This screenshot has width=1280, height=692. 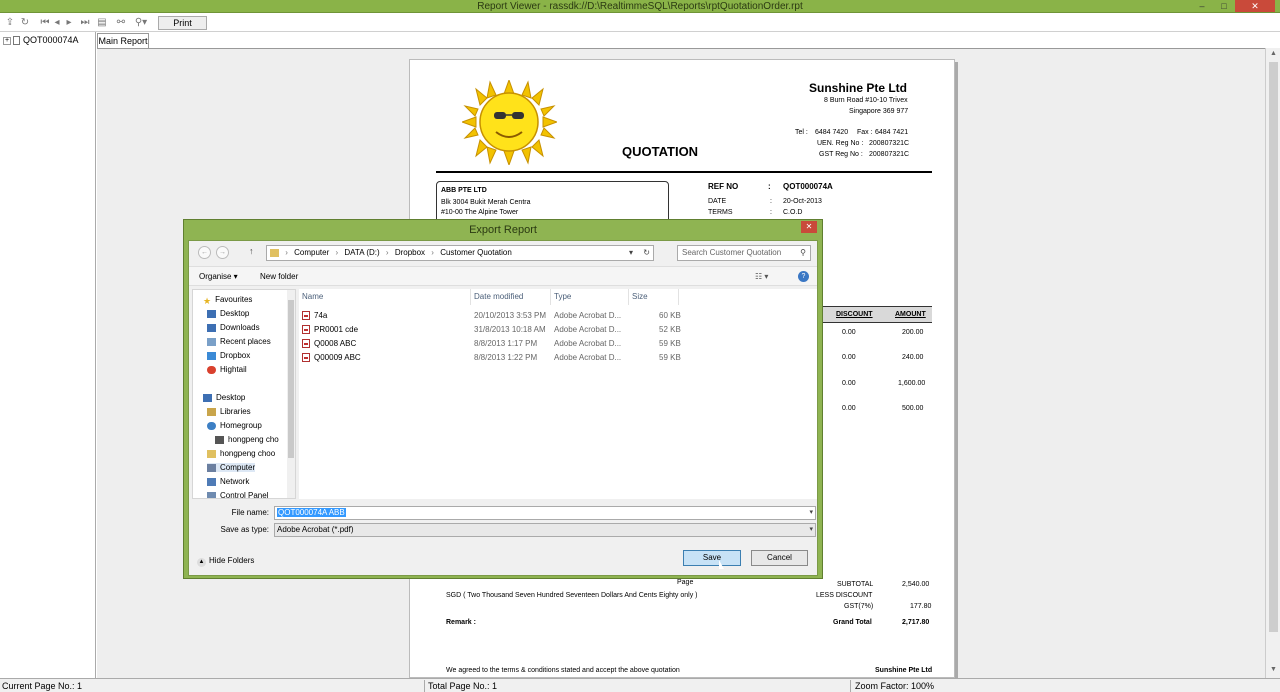 What do you see at coordinates (228, 313) in the screenshot?
I see `nav-desktop: Desktop` at bounding box center [228, 313].